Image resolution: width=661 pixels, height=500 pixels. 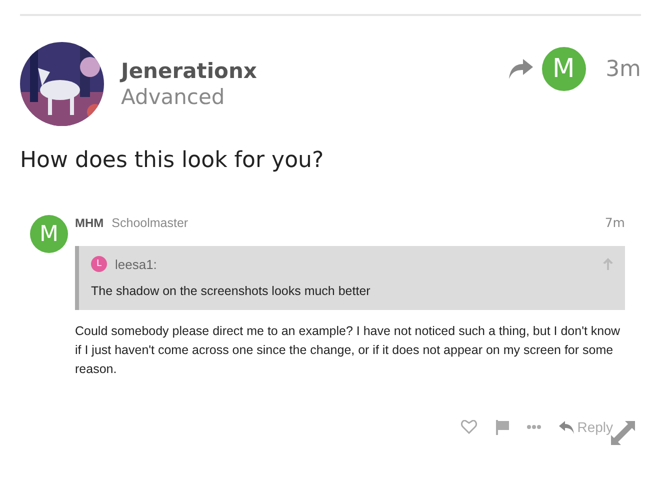 I want to click on user-title: Schoolmaster, so click(x=151, y=223).